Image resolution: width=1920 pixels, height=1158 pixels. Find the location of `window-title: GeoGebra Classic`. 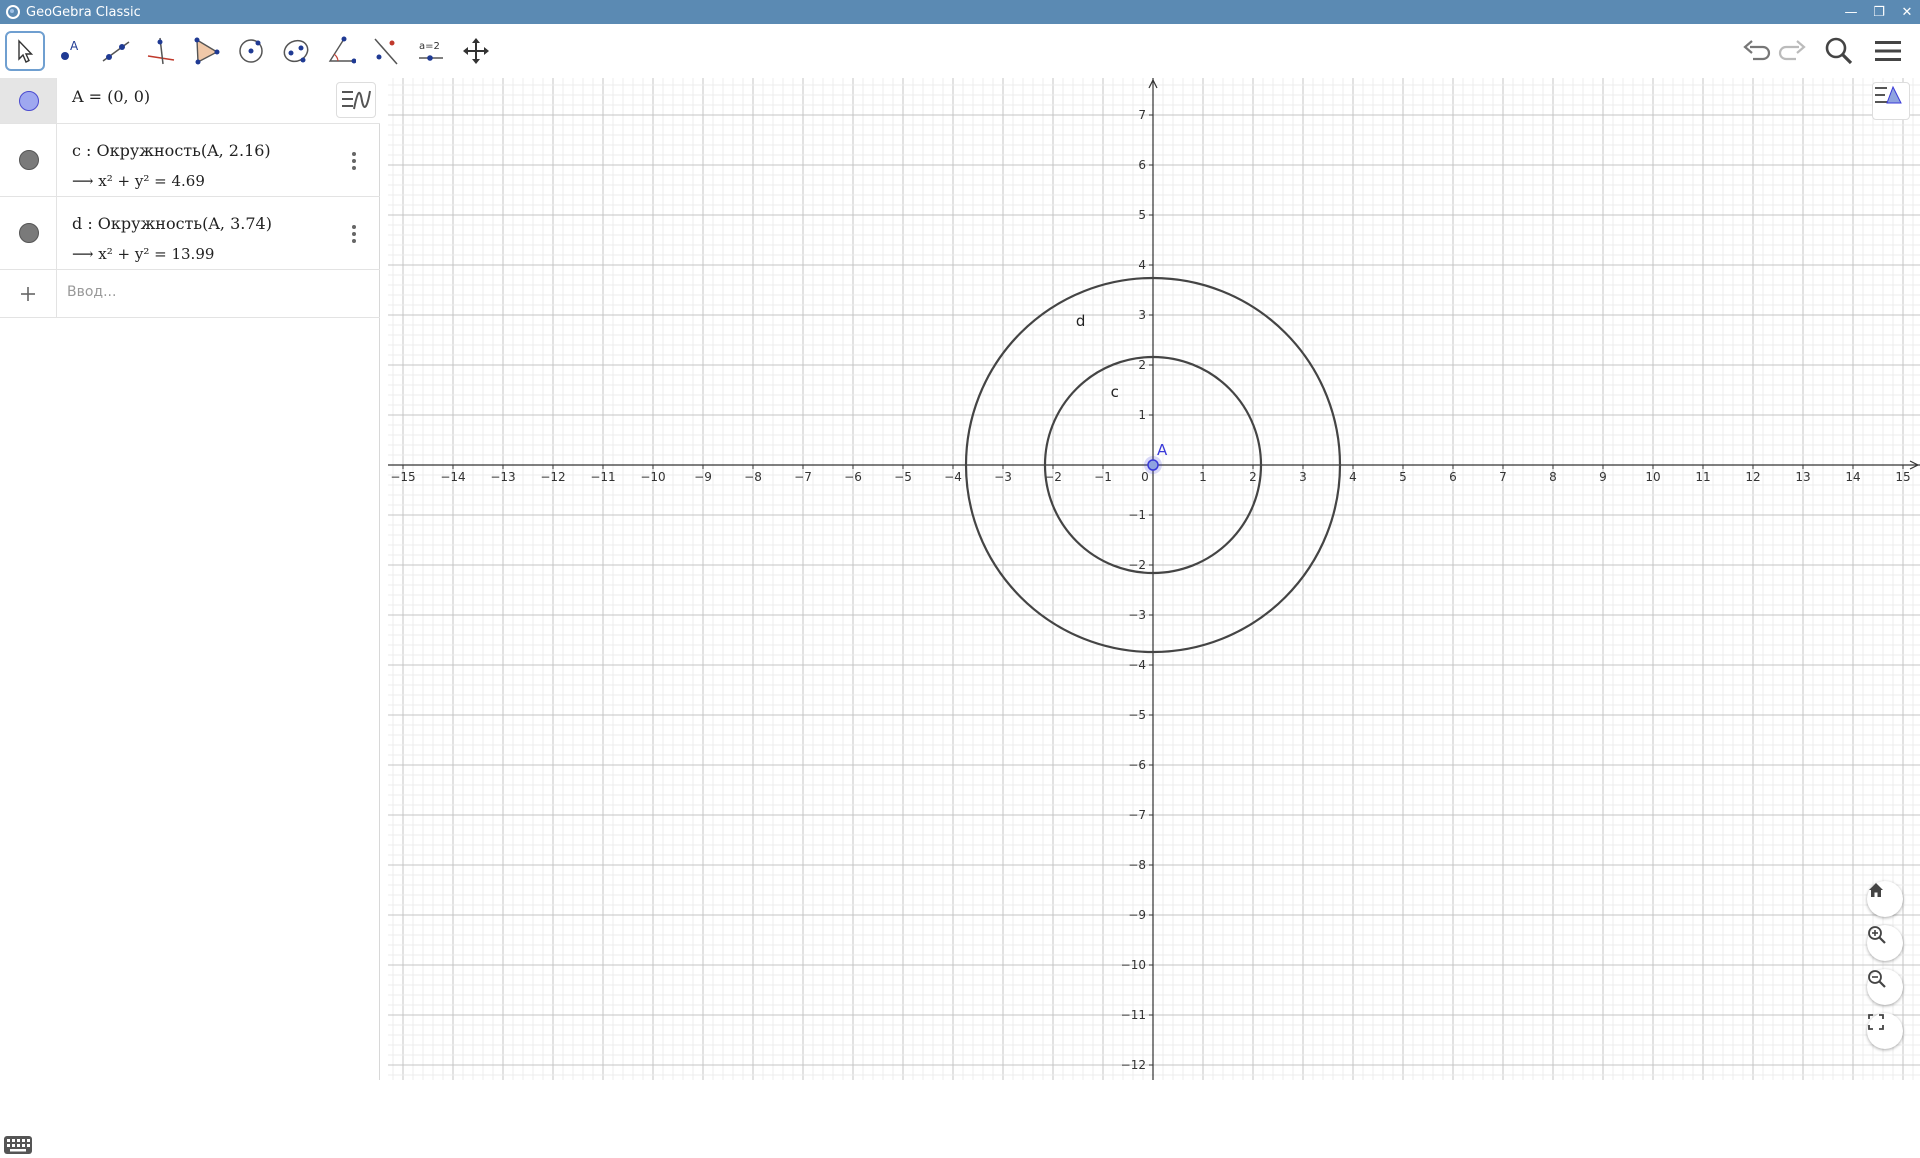

window-title: GeoGebra Classic is located at coordinates (83, 12).